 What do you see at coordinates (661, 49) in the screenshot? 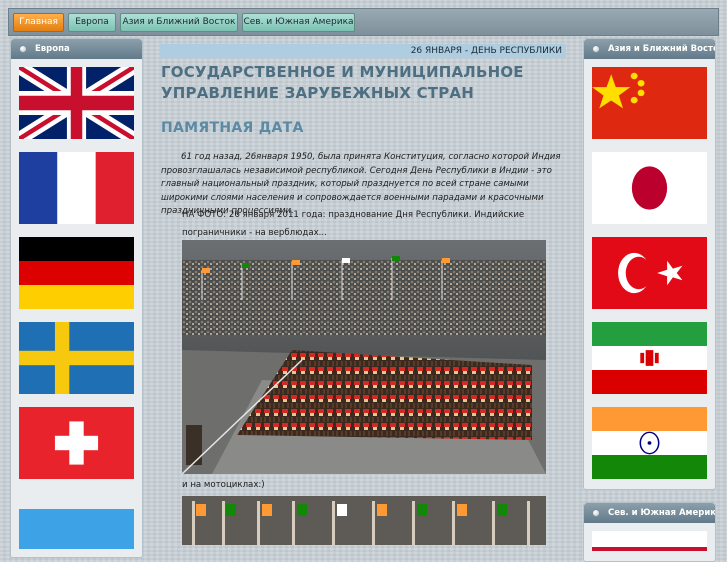
I see `asia-panel-title: Азия и Ближний Восток` at bounding box center [661, 49].